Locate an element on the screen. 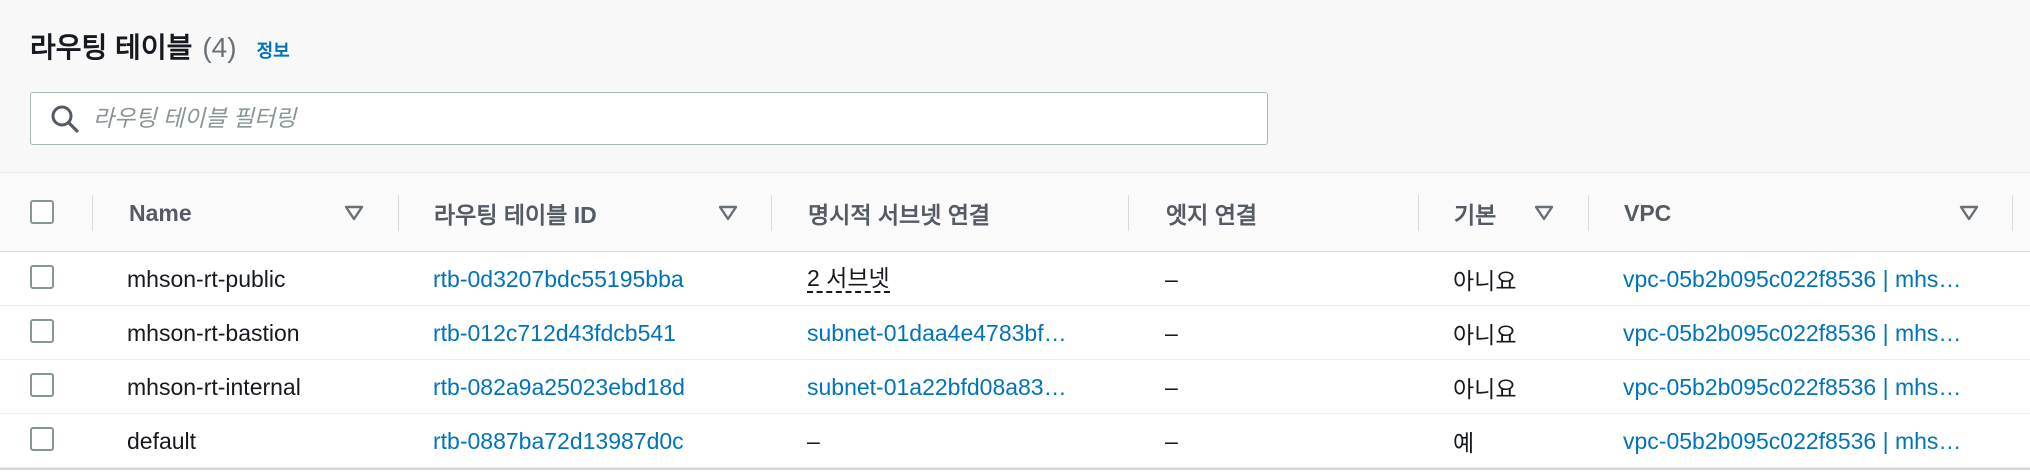 The width and height of the screenshot is (2030, 472). column-header-name: Name is located at coordinates (160, 213).